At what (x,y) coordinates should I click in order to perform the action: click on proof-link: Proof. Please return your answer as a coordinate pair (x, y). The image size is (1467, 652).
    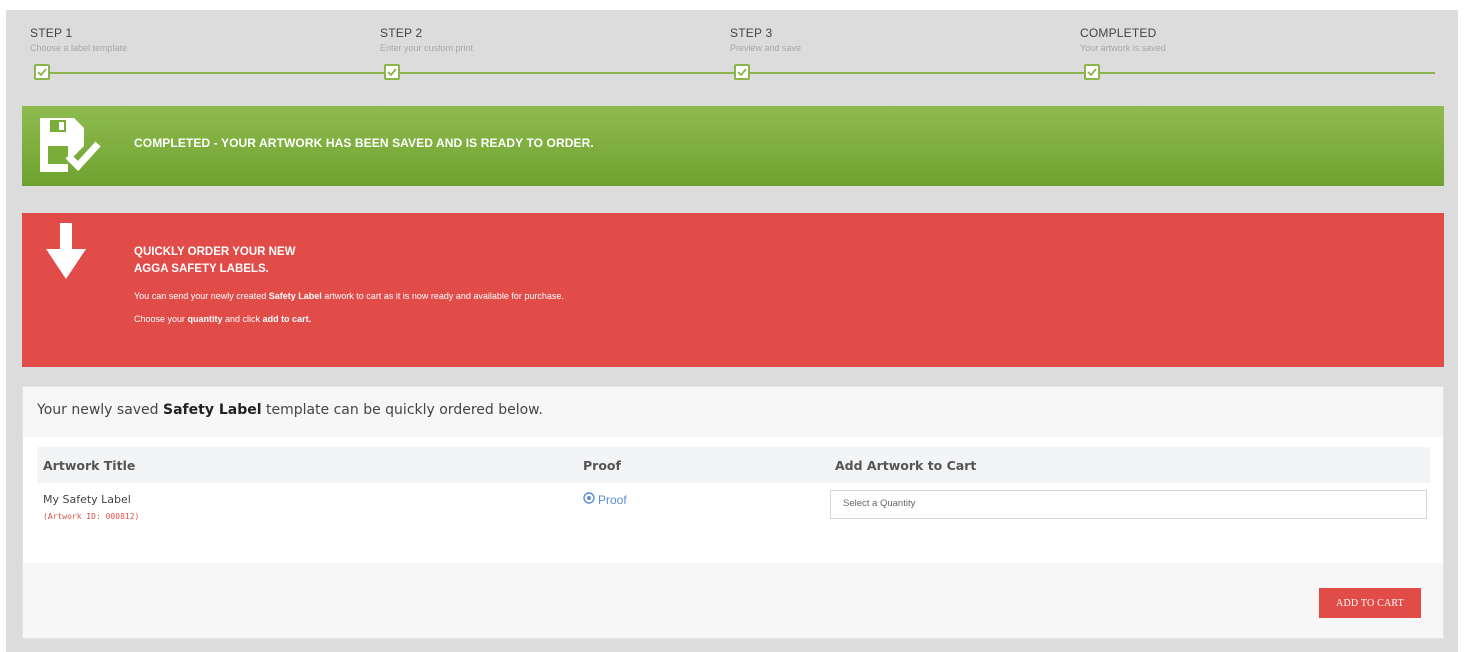
    Looking at the image, I should click on (605, 499).